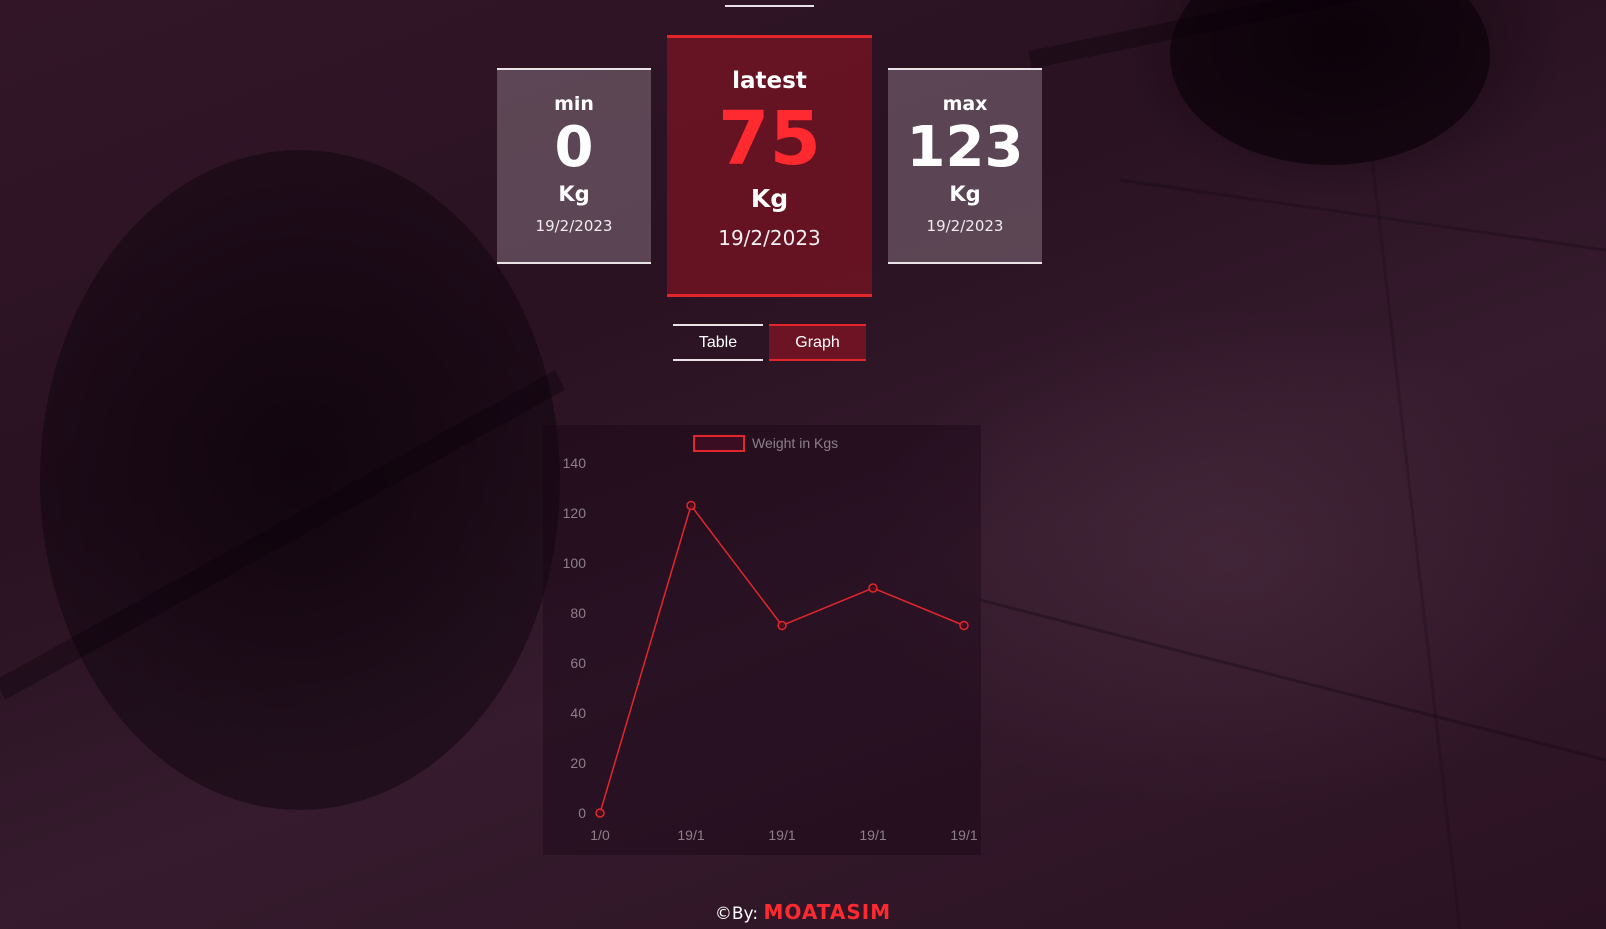 The image size is (1606, 929). I want to click on y-tick-label: 20, so click(578, 763).